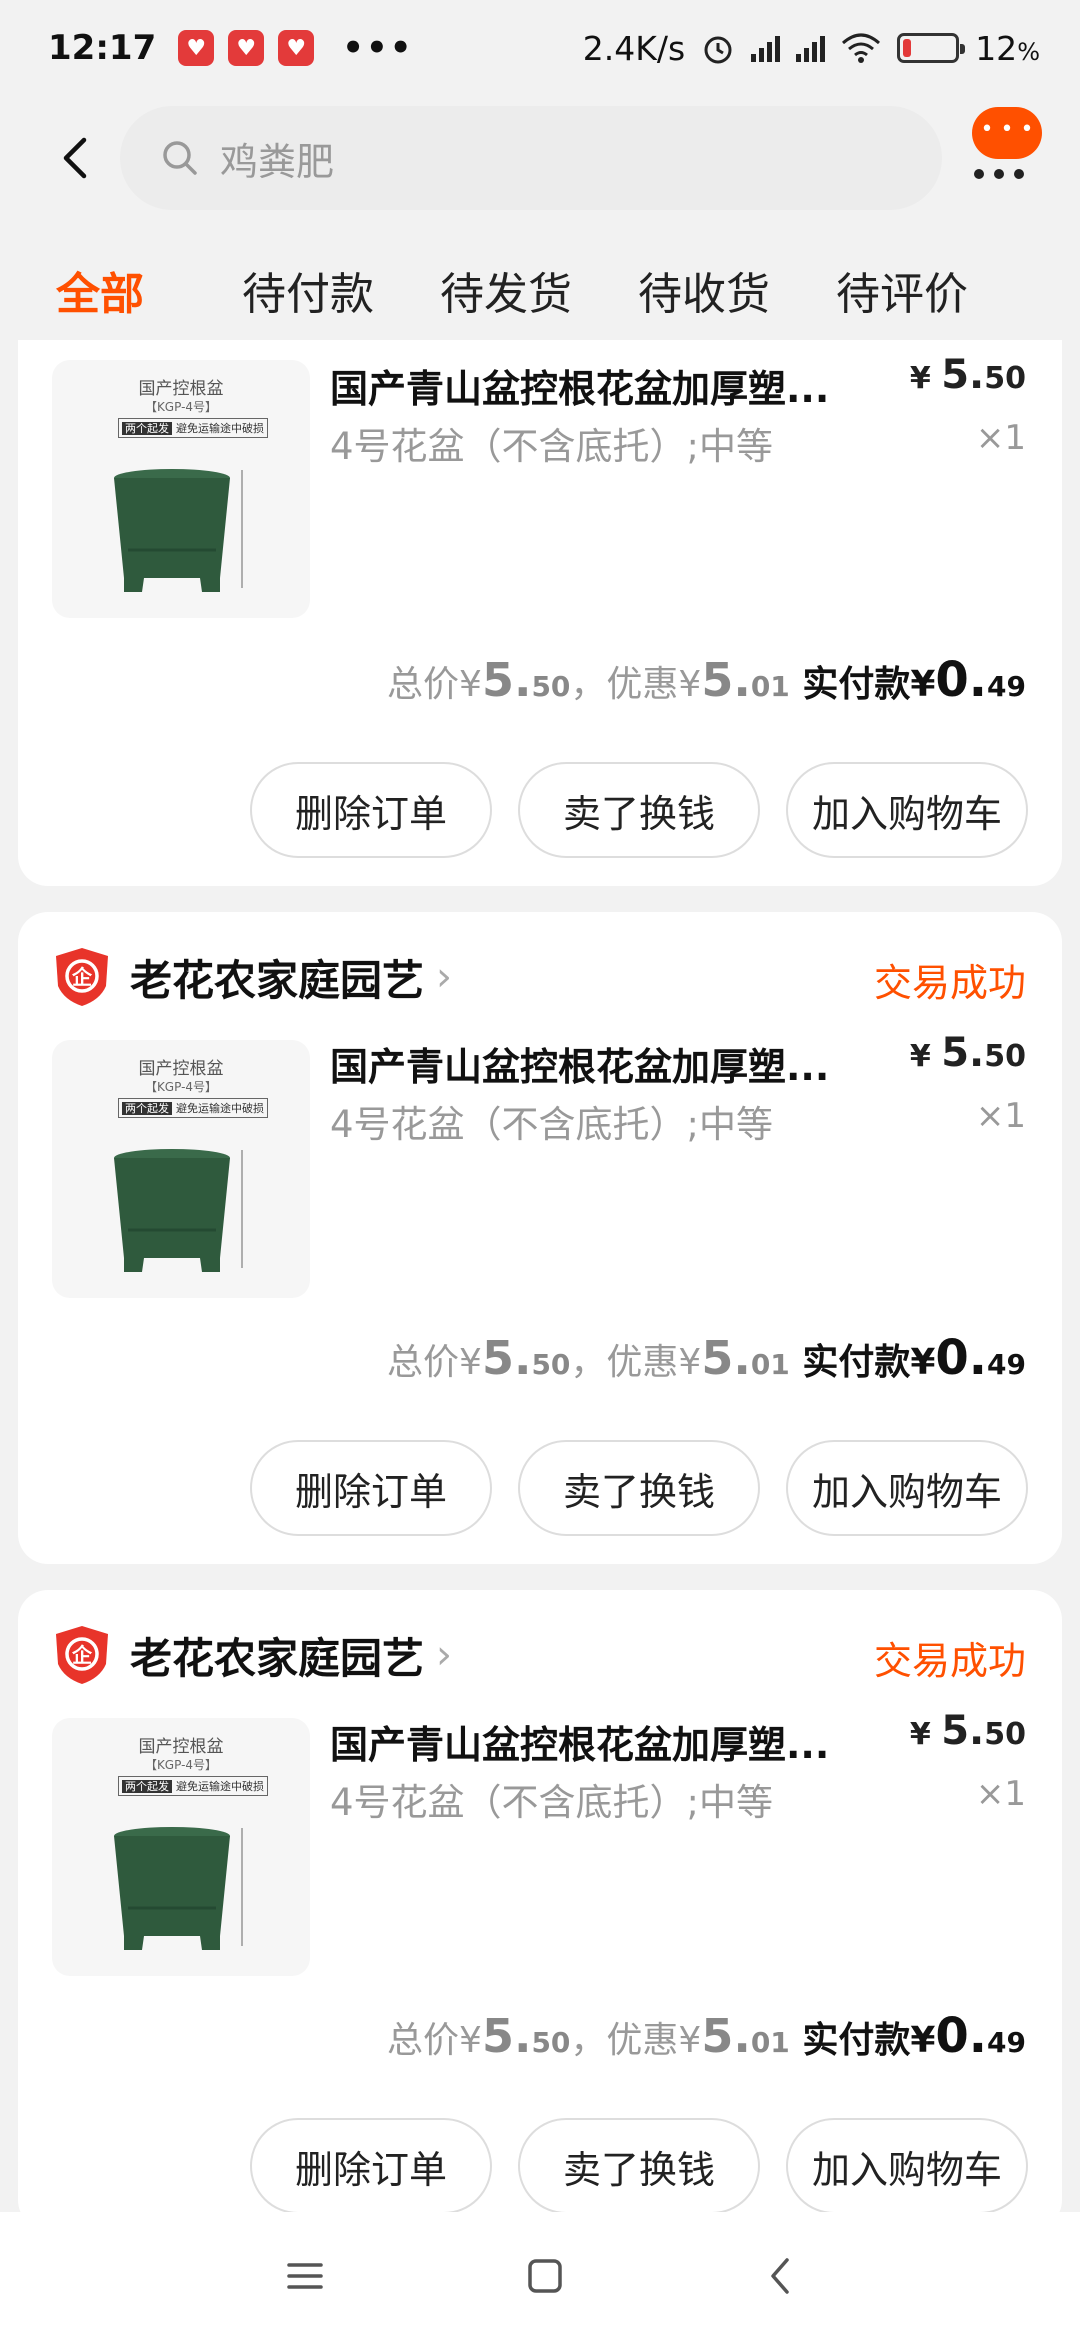  What do you see at coordinates (766, 48) in the screenshot?
I see `signal-icon` at bounding box center [766, 48].